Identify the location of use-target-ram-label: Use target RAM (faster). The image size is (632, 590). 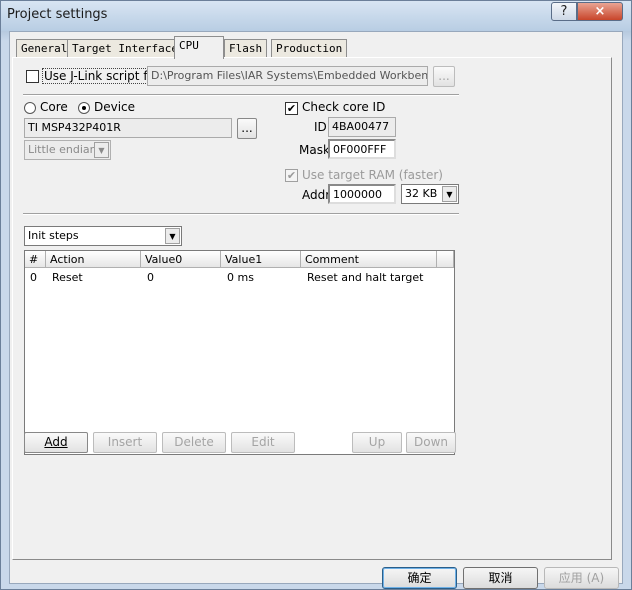
(372, 175).